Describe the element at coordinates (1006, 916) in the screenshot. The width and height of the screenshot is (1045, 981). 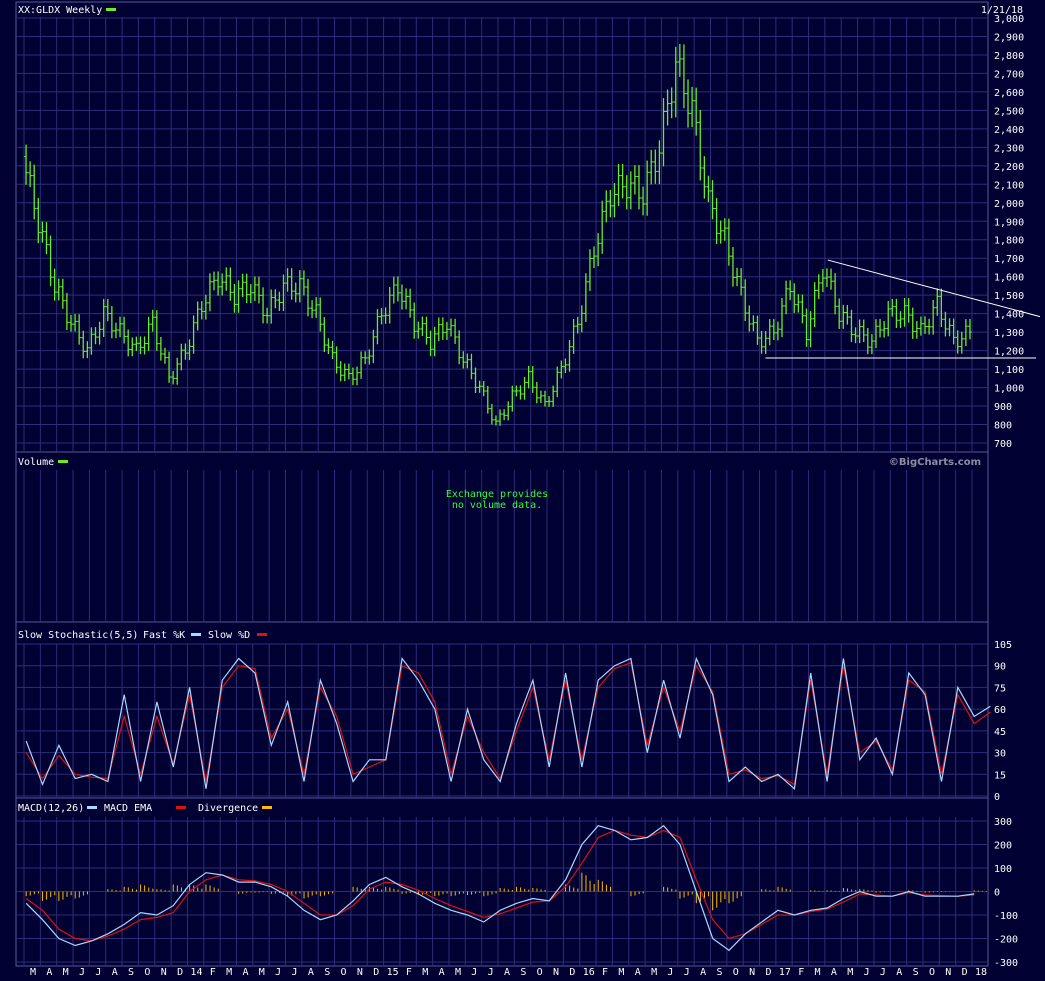
I see `macd-y-tick: -100` at that location.